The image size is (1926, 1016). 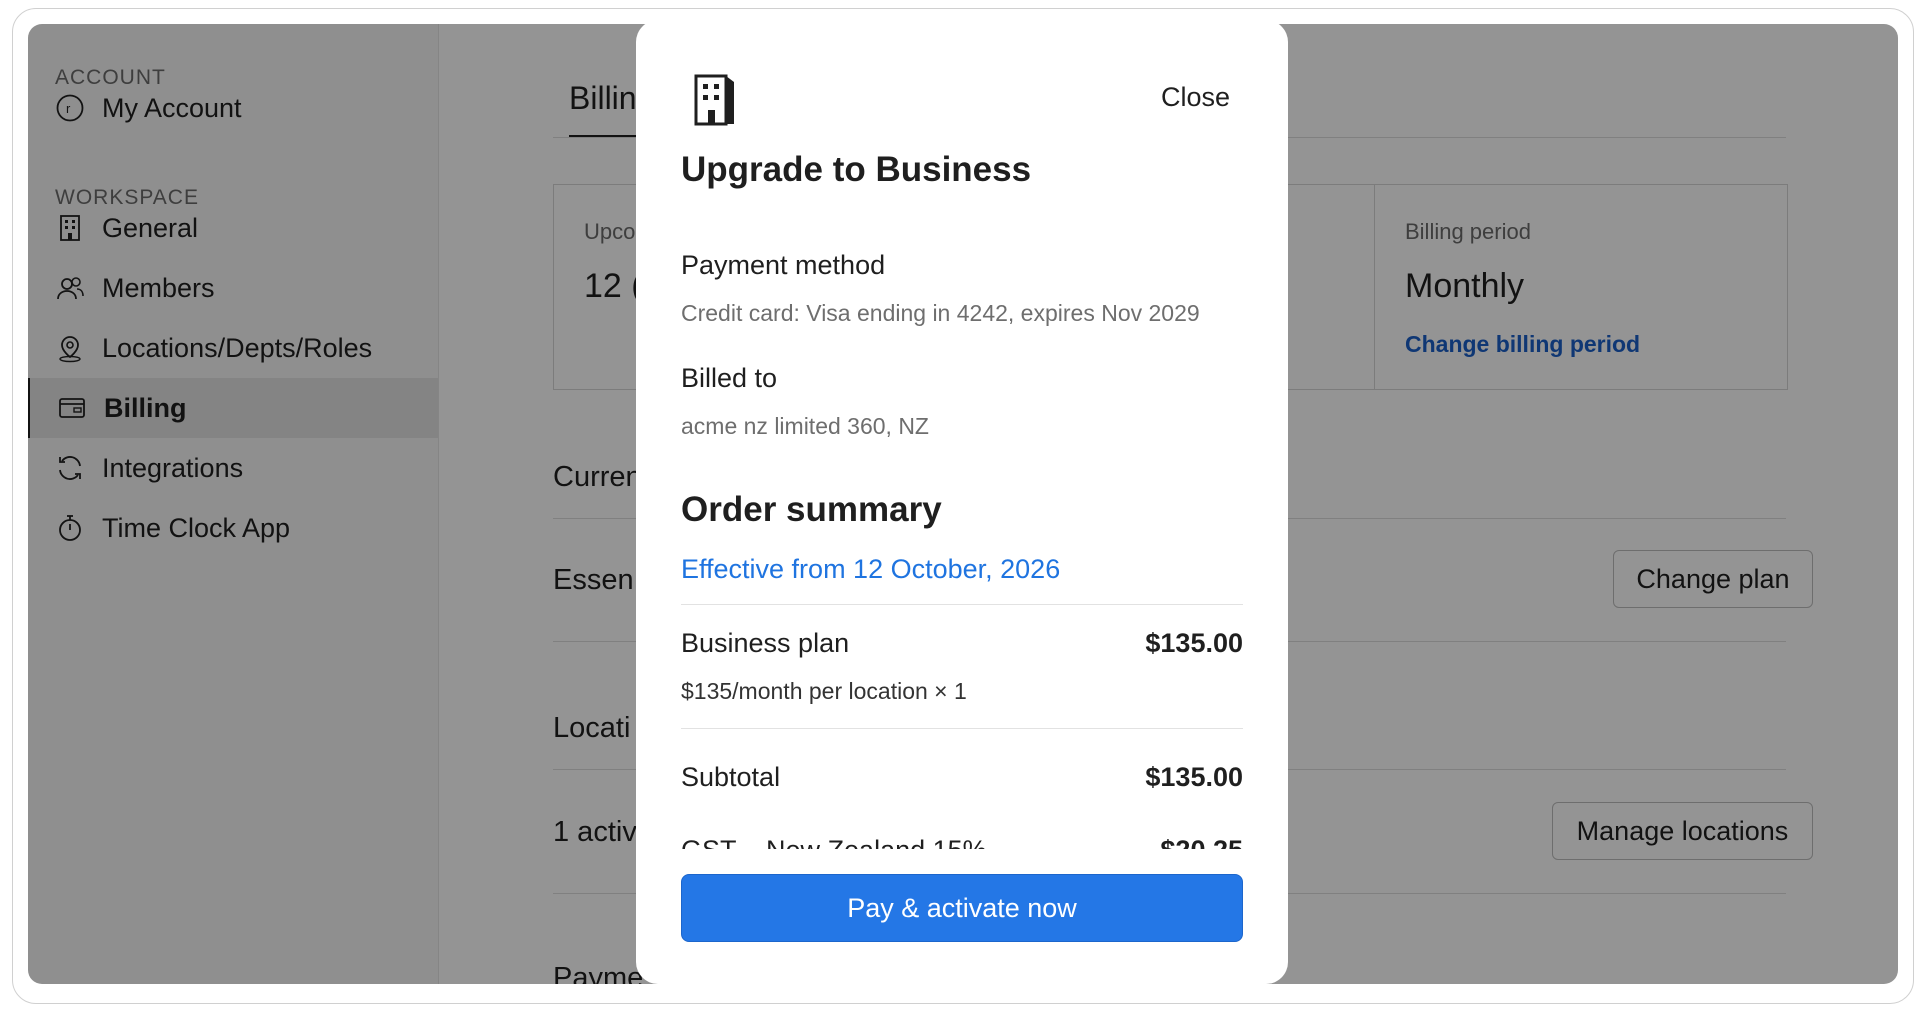 I want to click on billed-to-label: Billed to, so click(x=729, y=378).